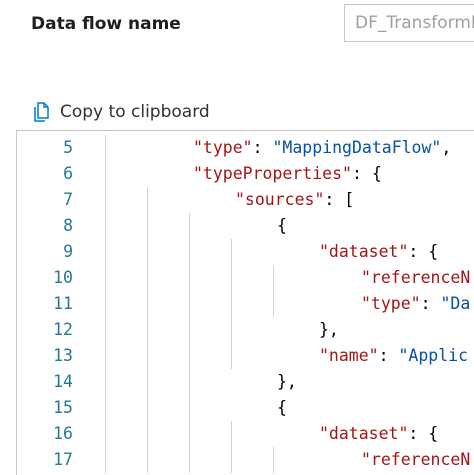  Describe the element at coordinates (339, 199) in the screenshot. I see `code-token: : [` at that location.